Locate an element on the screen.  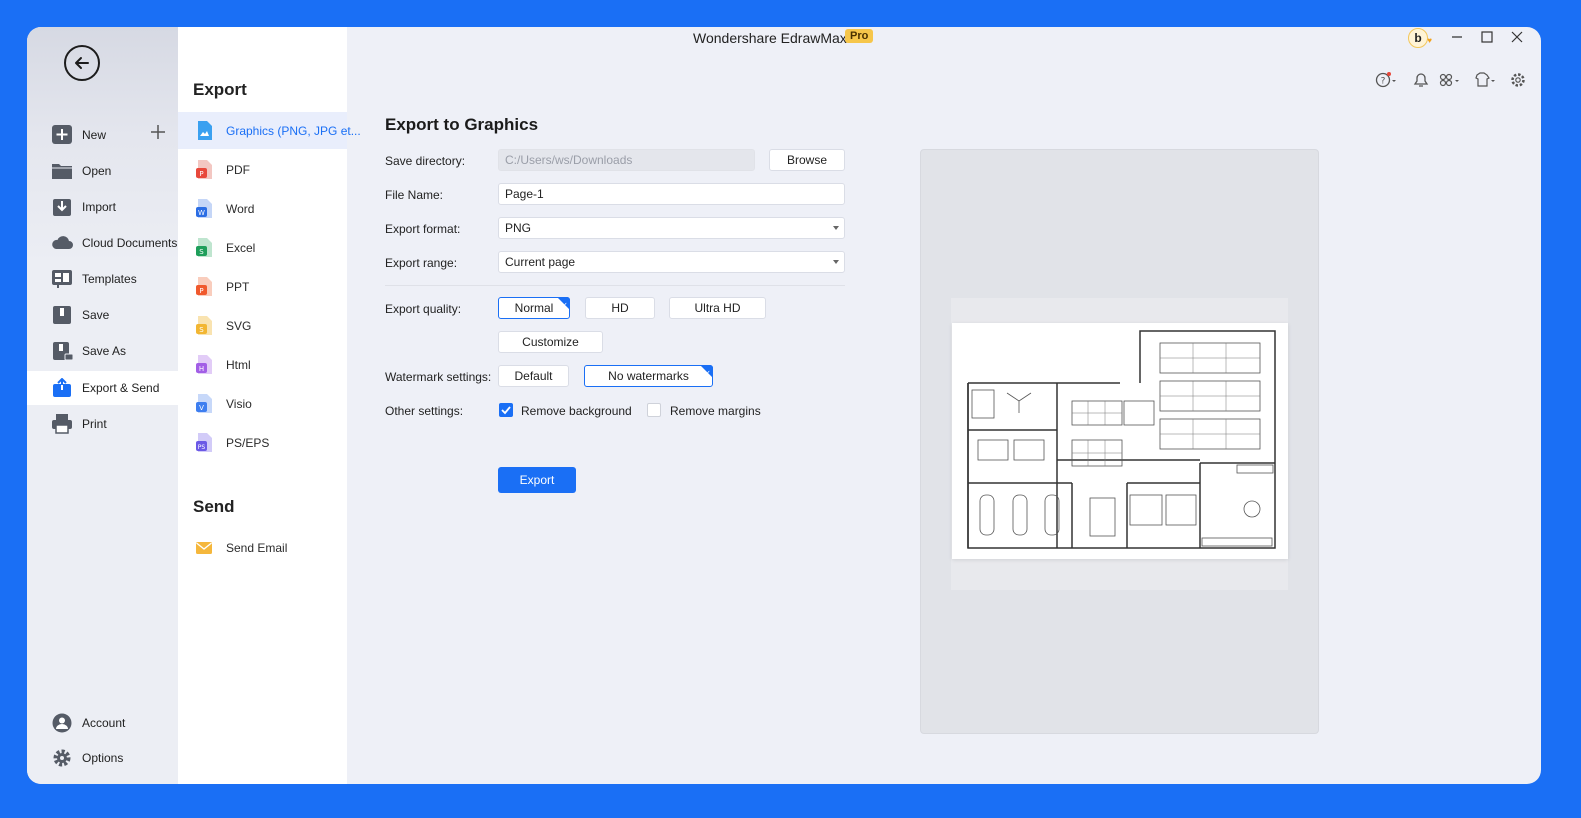
close-icon is located at coordinates (1517, 37).